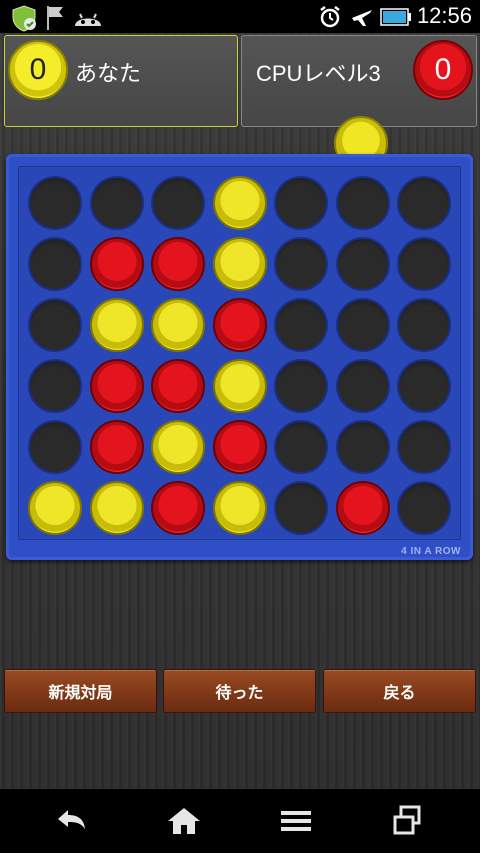 This screenshot has height=853, width=480. I want to click on home-icon, so click(184, 821).